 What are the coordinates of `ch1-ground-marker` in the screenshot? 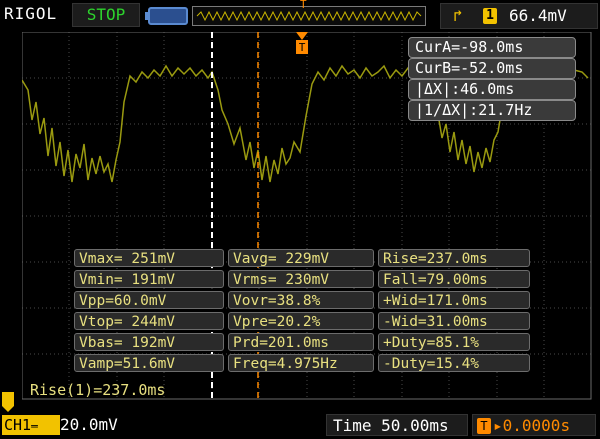 It's located at (8, 402).